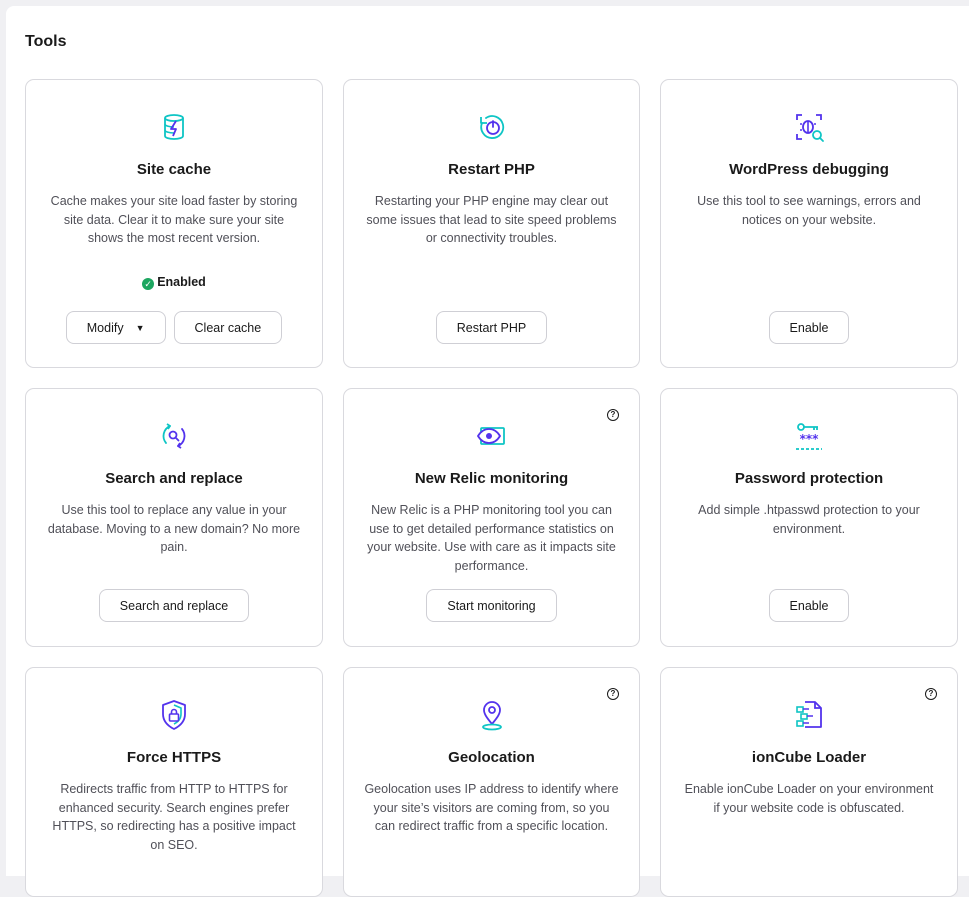 The height and width of the screenshot is (897, 969). What do you see at coordinates (809, 127) in the screenshot?
I see `bug-search-icon` at bounding box center [809, 127].